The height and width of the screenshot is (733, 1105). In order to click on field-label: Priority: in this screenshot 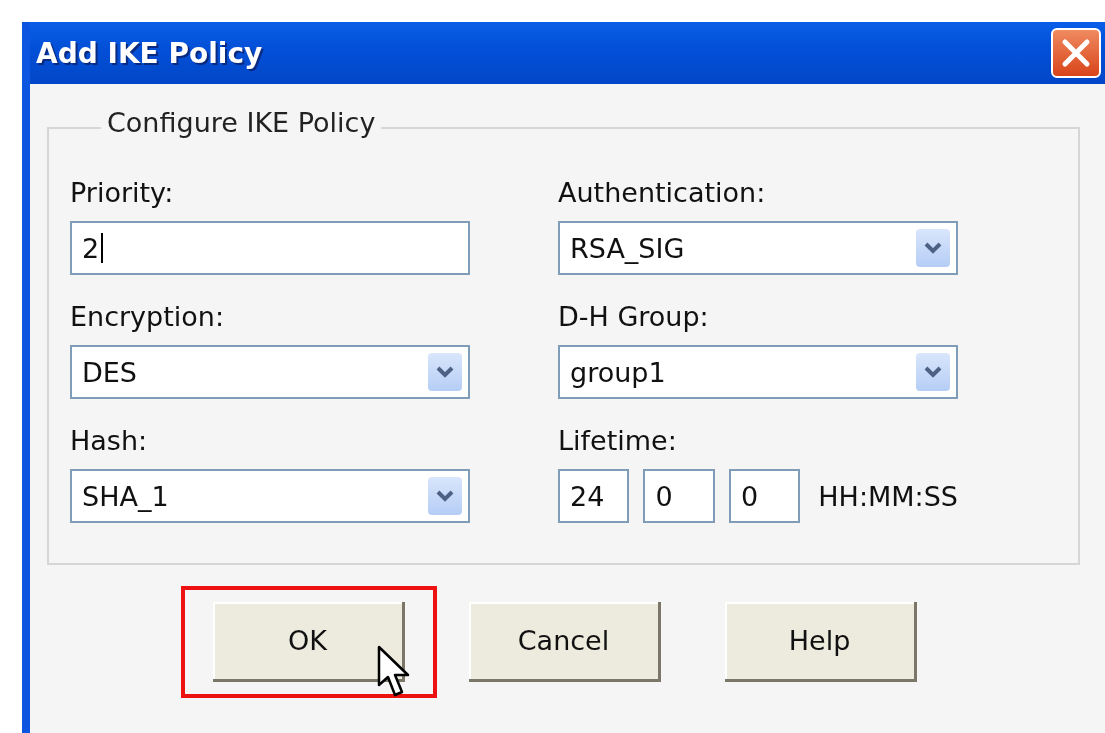, I will do `click(122, 193)`.